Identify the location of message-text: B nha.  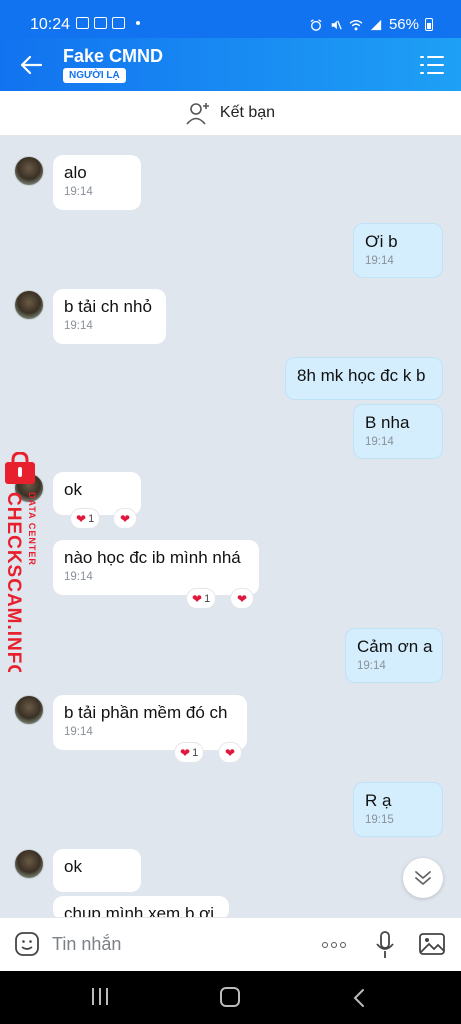
(387, 422).